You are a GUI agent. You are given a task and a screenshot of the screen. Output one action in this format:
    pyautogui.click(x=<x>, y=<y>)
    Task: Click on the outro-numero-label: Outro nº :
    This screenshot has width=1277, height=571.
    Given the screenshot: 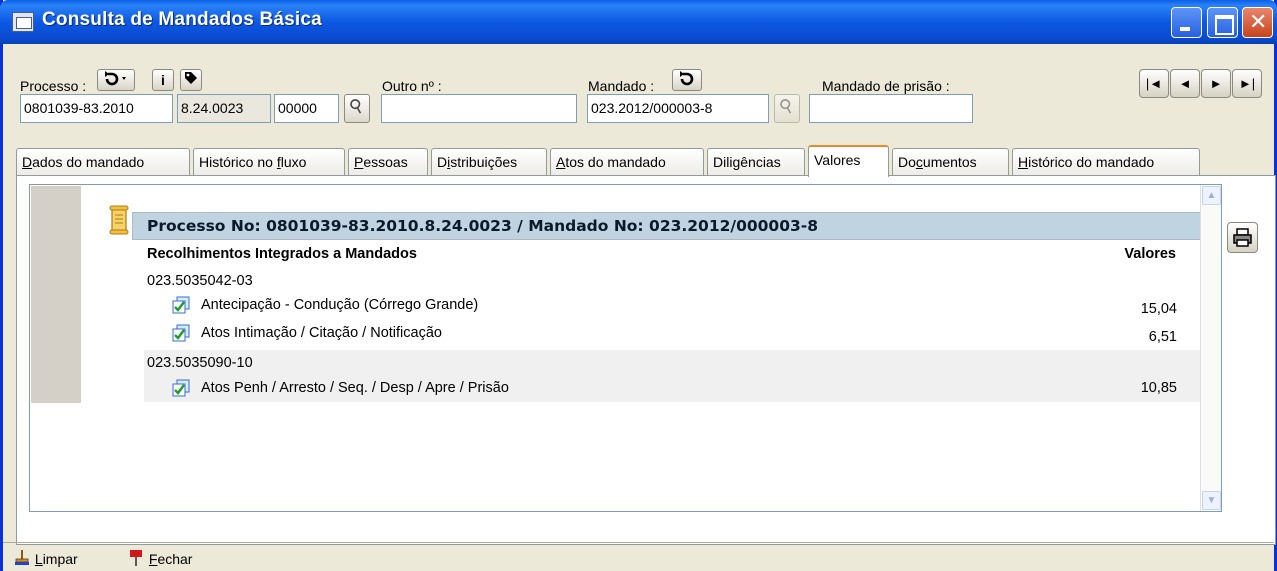 What is the action you would take?
    pyautogui.click(x=412, y=86)
    